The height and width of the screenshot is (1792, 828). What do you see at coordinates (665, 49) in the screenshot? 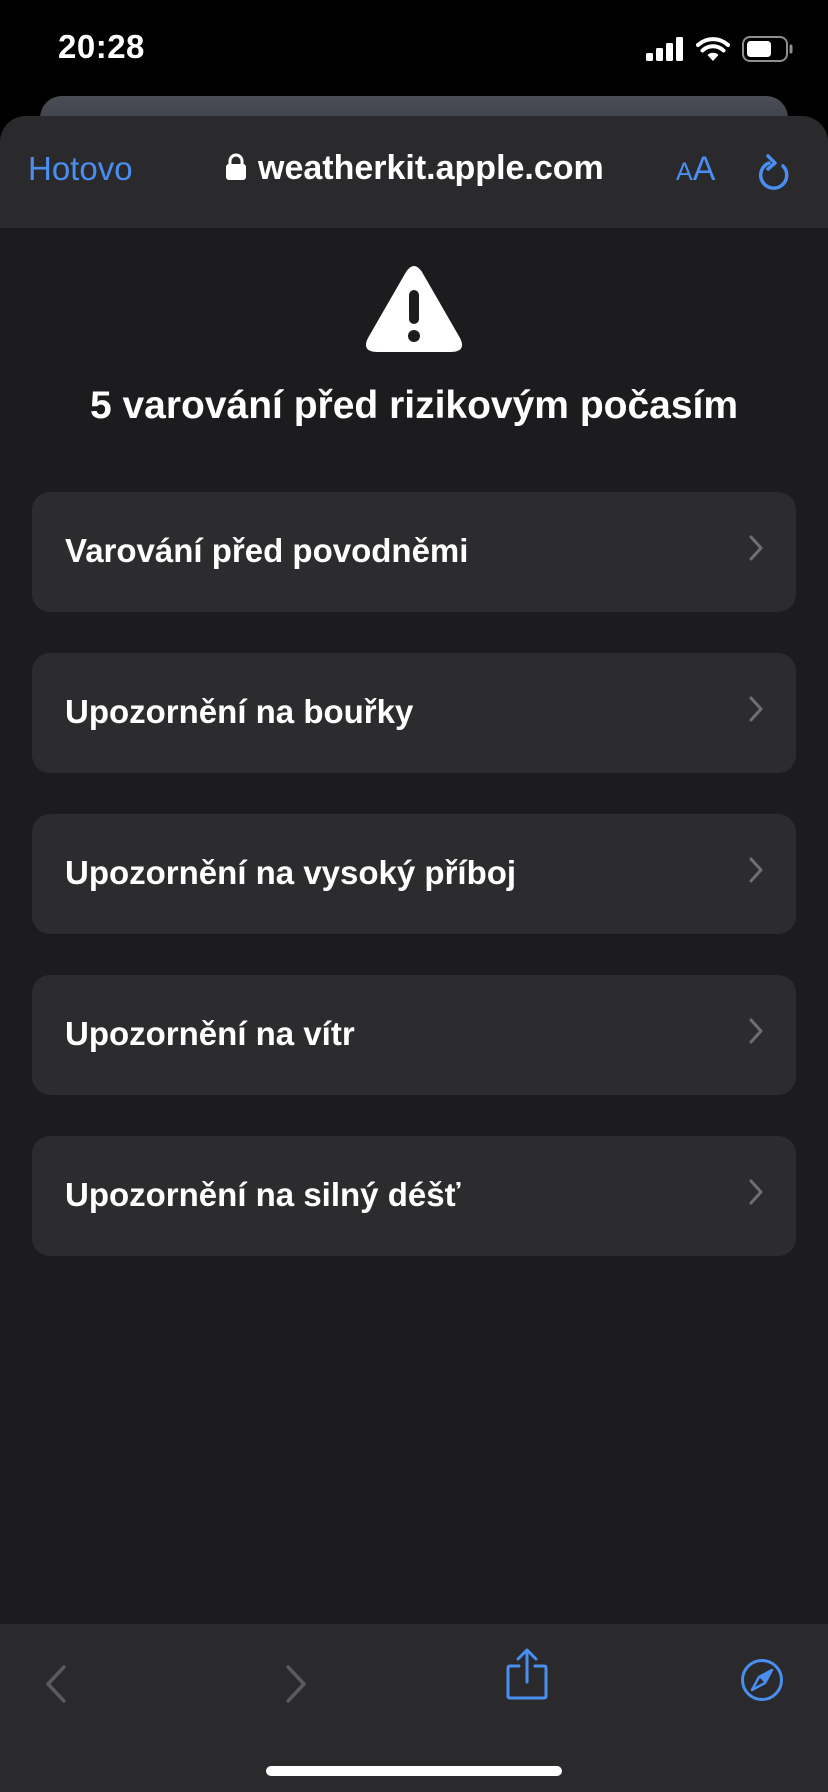
I see `signal-icon` at bounding box center [665, 49].